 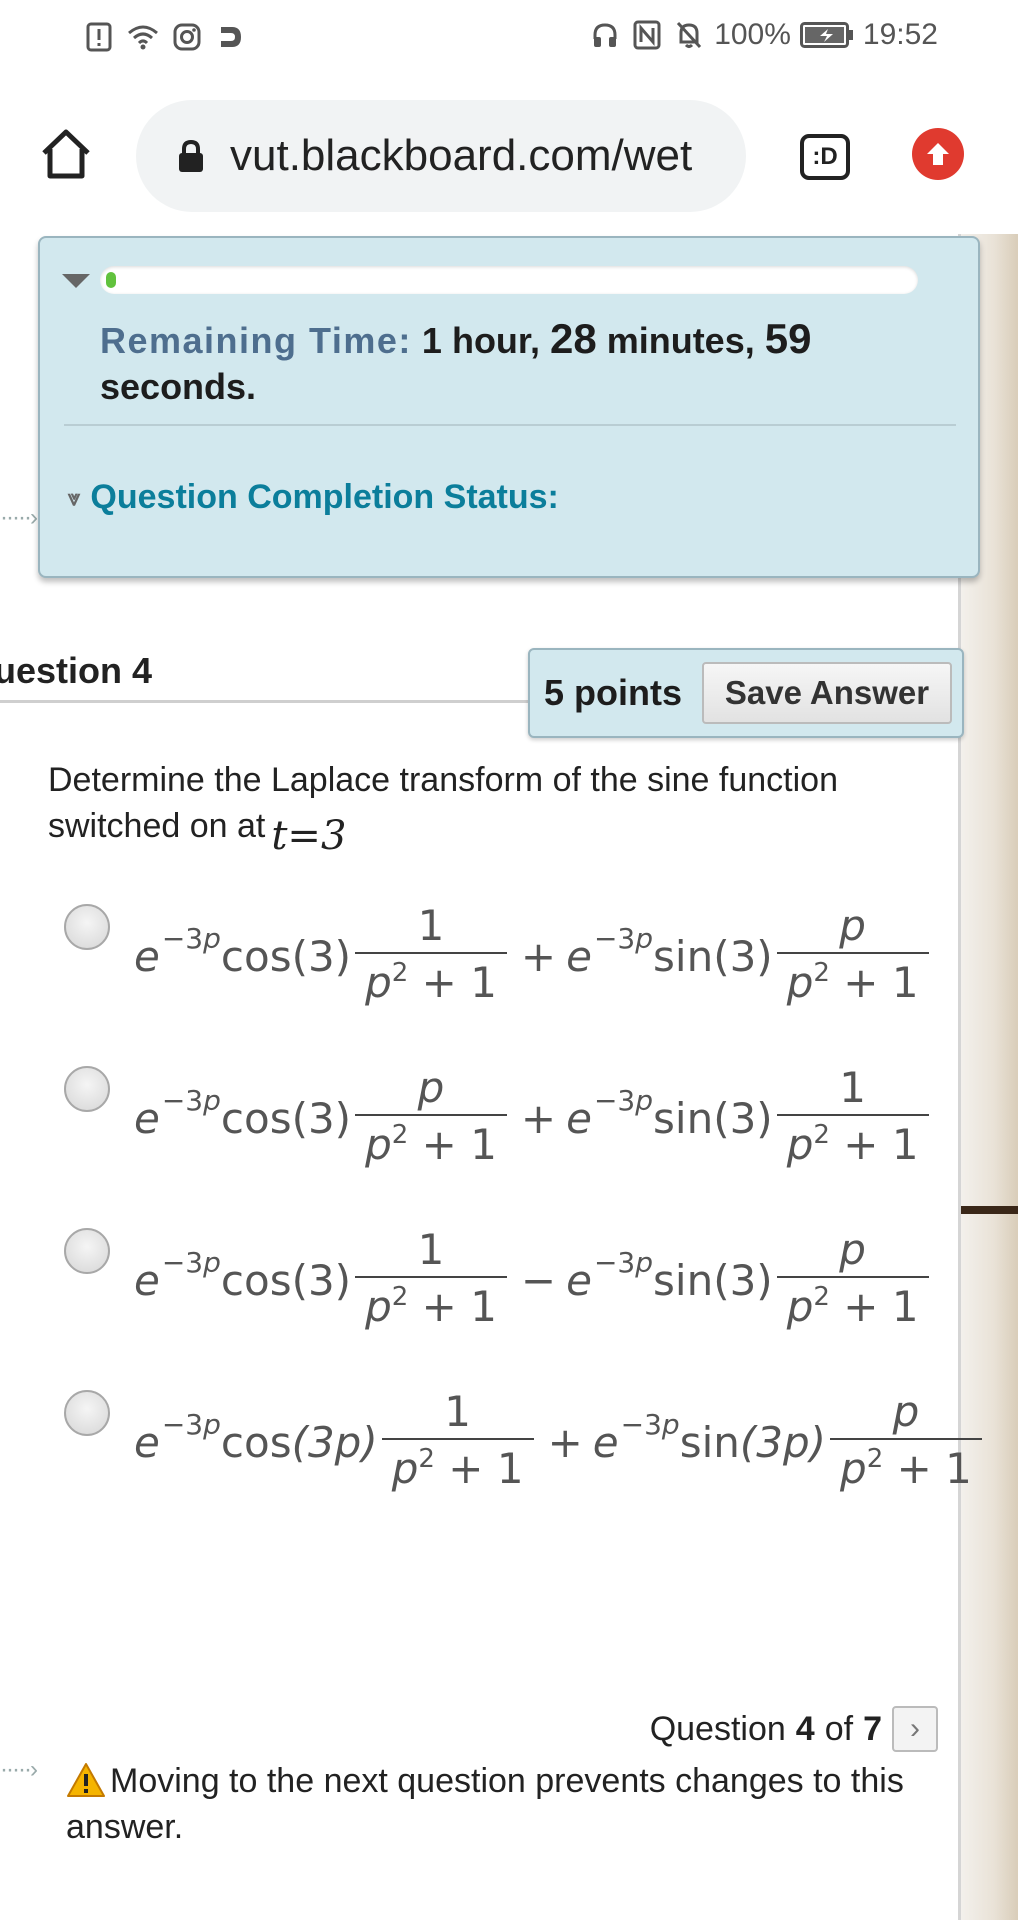 I want to click on double-chevron-down-icon: ⩔, so click(x=74, y=497).